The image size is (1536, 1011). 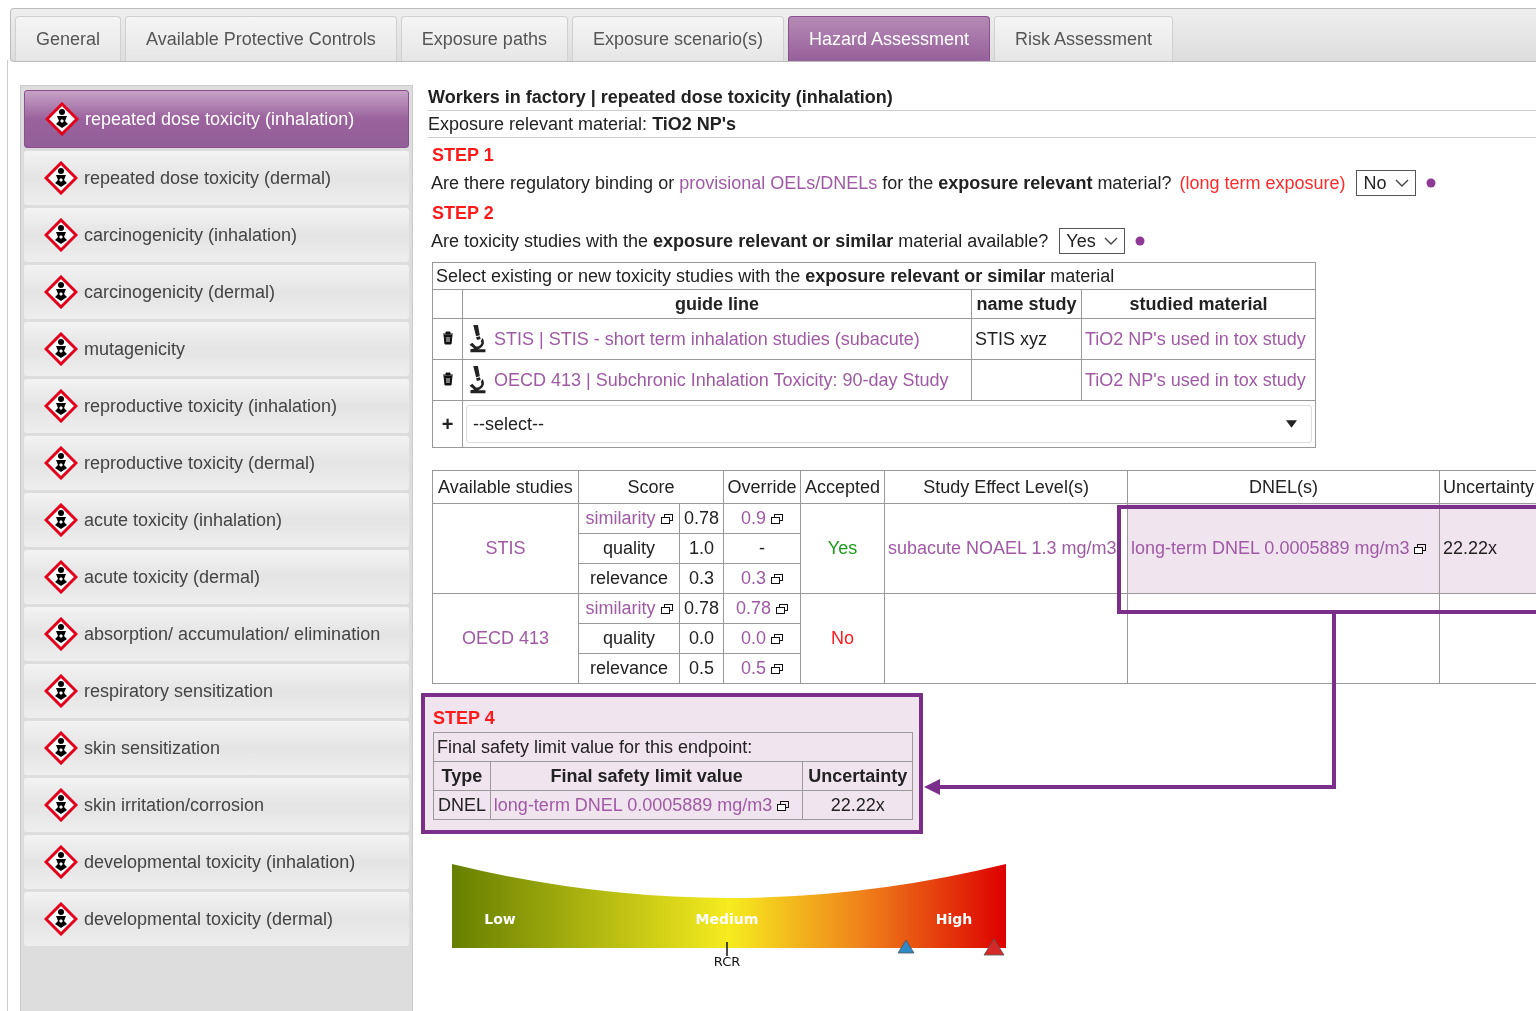 What do you see at coordinates (889, 38) in the screenshot?
I see `tab: Hazard Assessment` at bounding box center [889, 38].